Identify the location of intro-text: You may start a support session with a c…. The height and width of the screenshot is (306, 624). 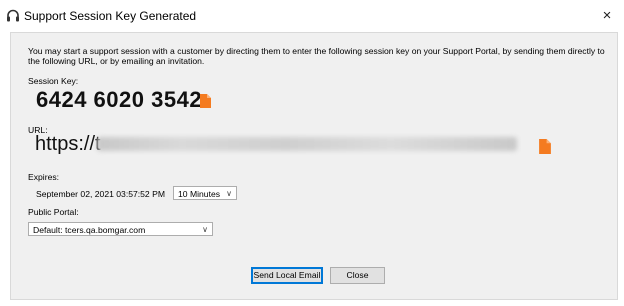
(316, 56).